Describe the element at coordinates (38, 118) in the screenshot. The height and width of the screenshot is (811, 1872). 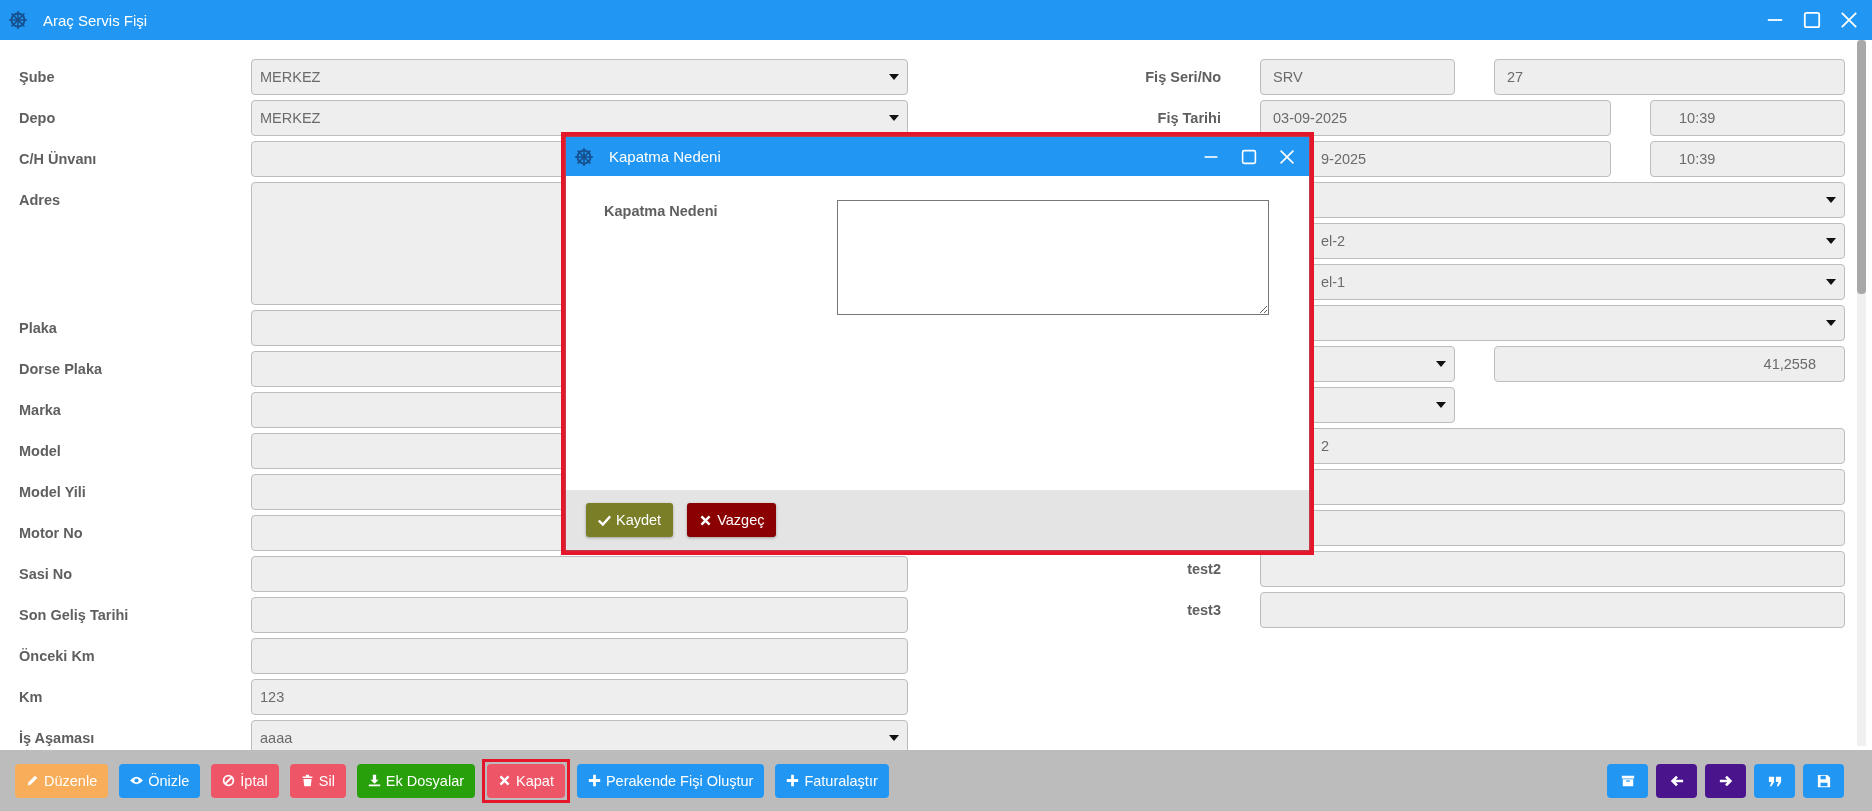
I see `field-label: Depo` at that location.